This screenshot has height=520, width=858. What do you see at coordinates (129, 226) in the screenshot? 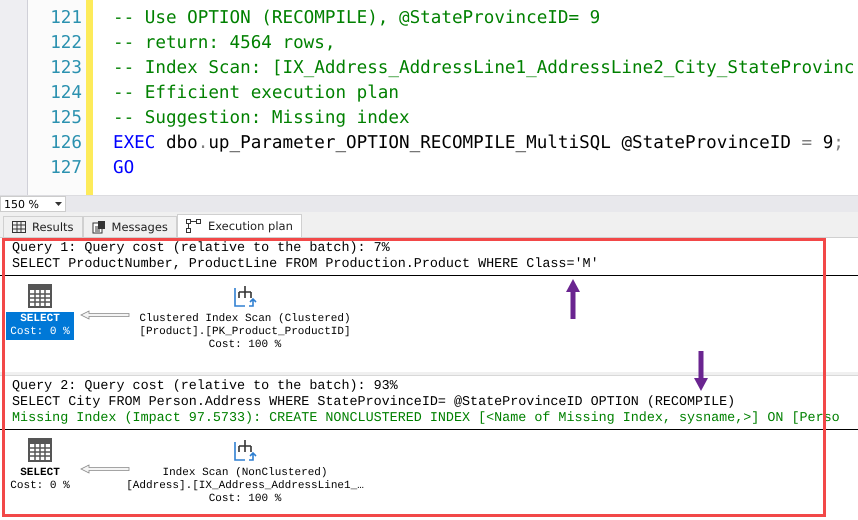
I see `tab: Messages` at bounding box center [129, 226].